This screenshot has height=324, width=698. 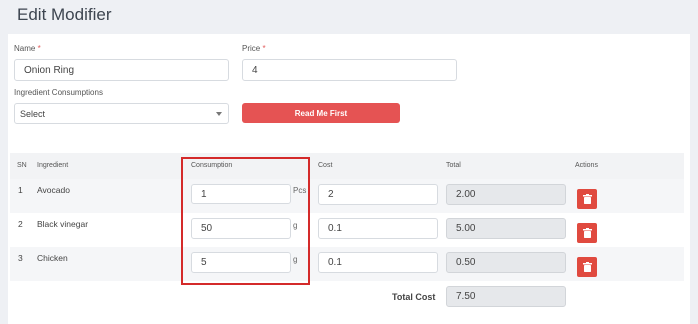 What do you see at coordinates (331, 194) in the screenshot?
I see `cost-value: 2` at bounding box center [331, 194].